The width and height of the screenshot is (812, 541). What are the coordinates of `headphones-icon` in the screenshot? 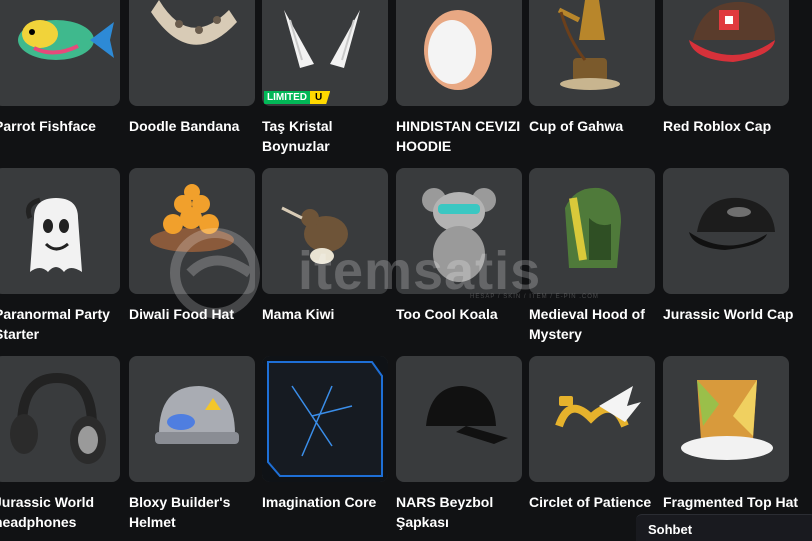 It's located at (58, 418).